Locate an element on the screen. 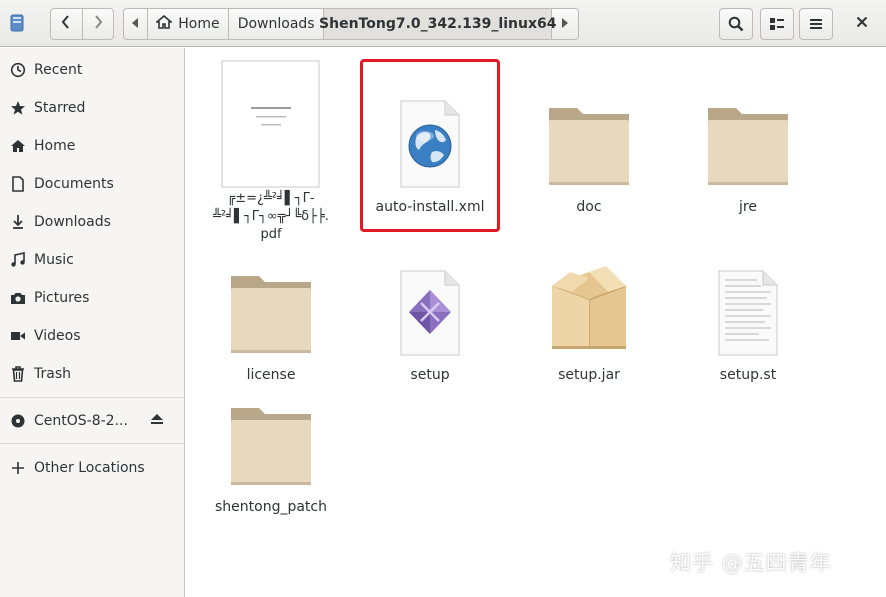 Image resolution: width=886 pixels, height=597 pixels. sidebar-item-recent: Recent is located at coordinates (92, 70).